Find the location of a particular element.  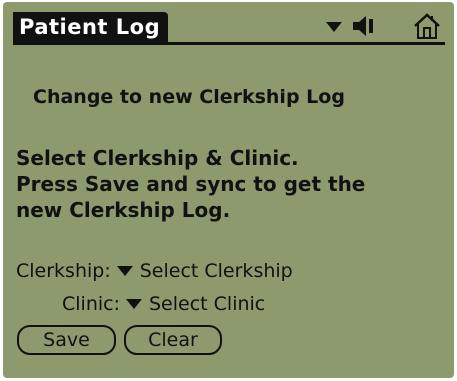

instruction-line: new Clerkship Log. is located at coordinates (123, 210).